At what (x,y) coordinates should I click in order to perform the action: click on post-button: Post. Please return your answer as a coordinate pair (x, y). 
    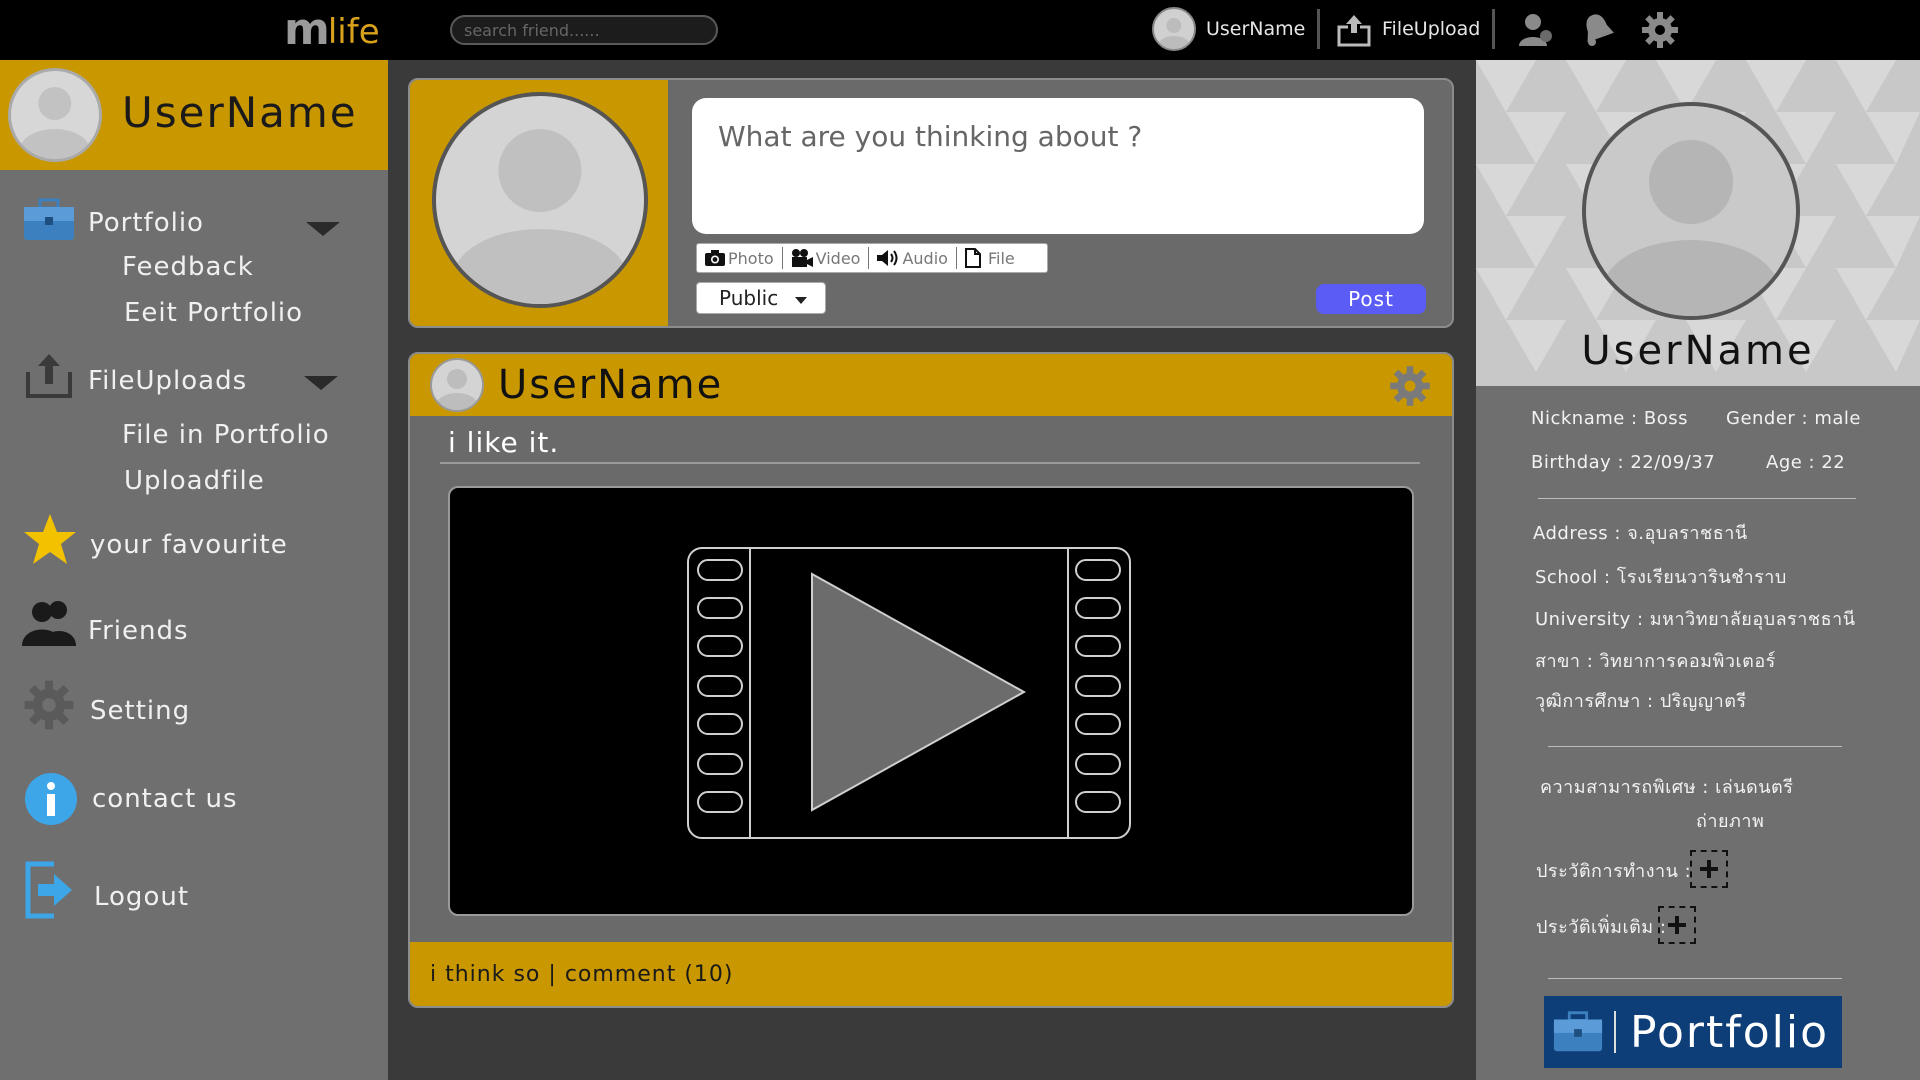
    Looking at the image, I should click on (1371, 299).